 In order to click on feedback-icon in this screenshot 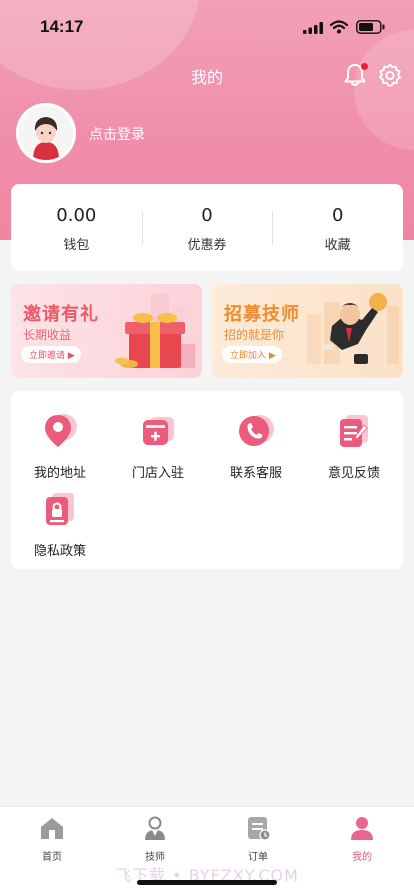, I will do `click(354, 431)`.